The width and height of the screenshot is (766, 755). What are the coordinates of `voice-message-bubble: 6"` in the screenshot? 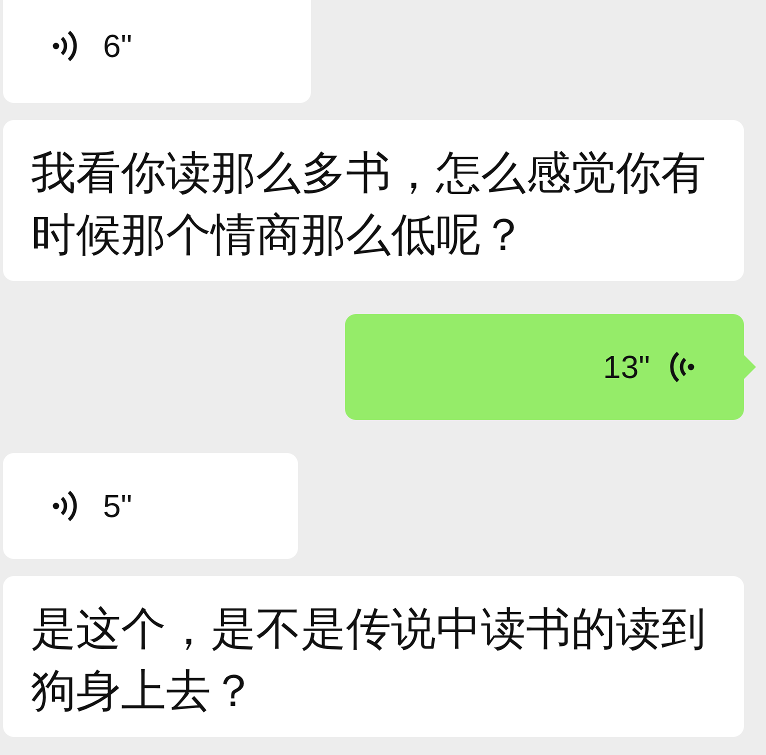 It's located at (157, 51).